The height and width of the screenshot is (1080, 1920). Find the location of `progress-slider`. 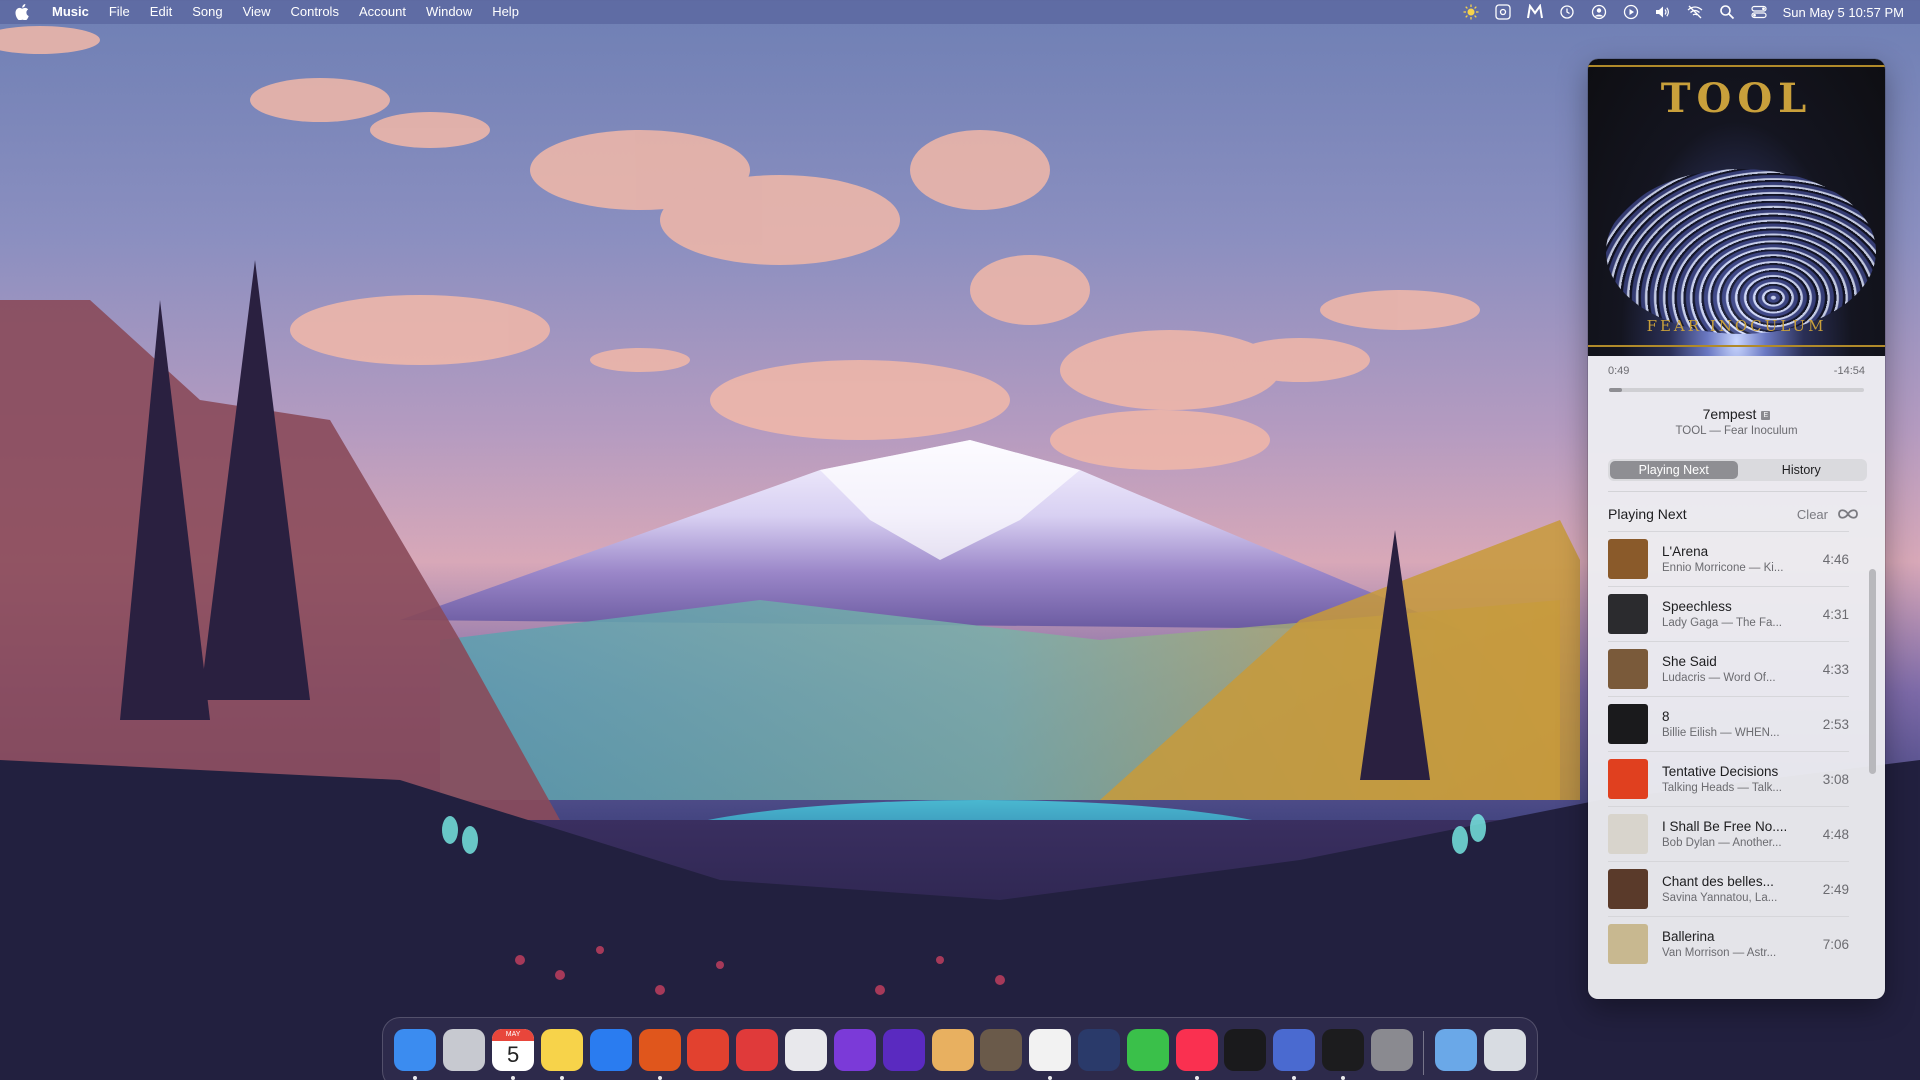

progress-slider is located at coordinates (1736, 390).